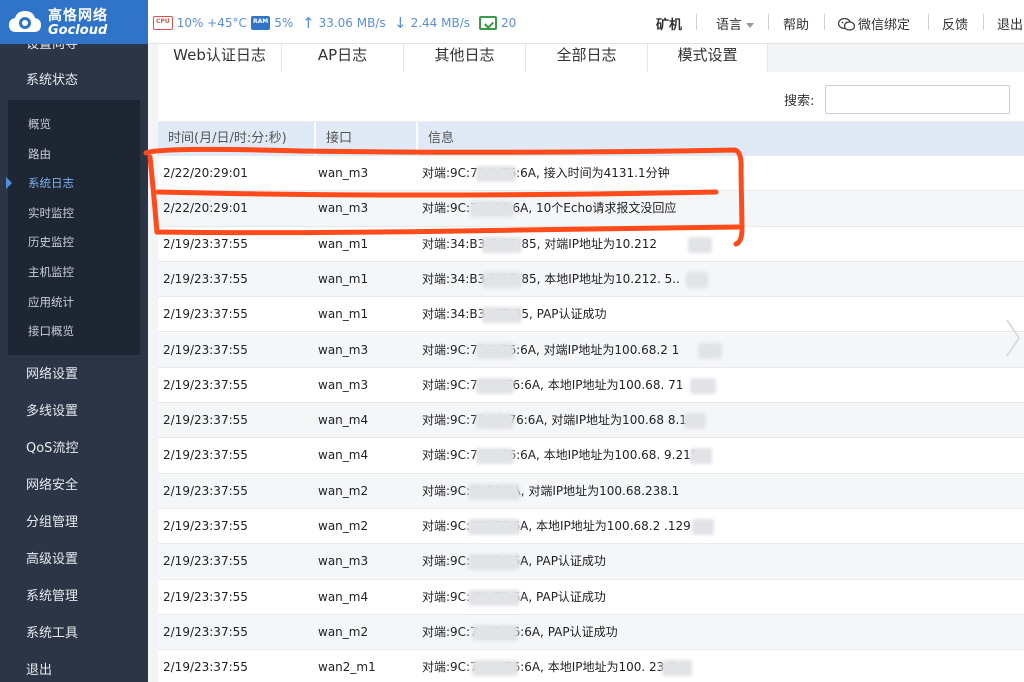 Image resolution: width=1024 pixels, height=682 pixels. I want to click on upload-stat: ↑ 33.06 MB/s, so click(344, 23).